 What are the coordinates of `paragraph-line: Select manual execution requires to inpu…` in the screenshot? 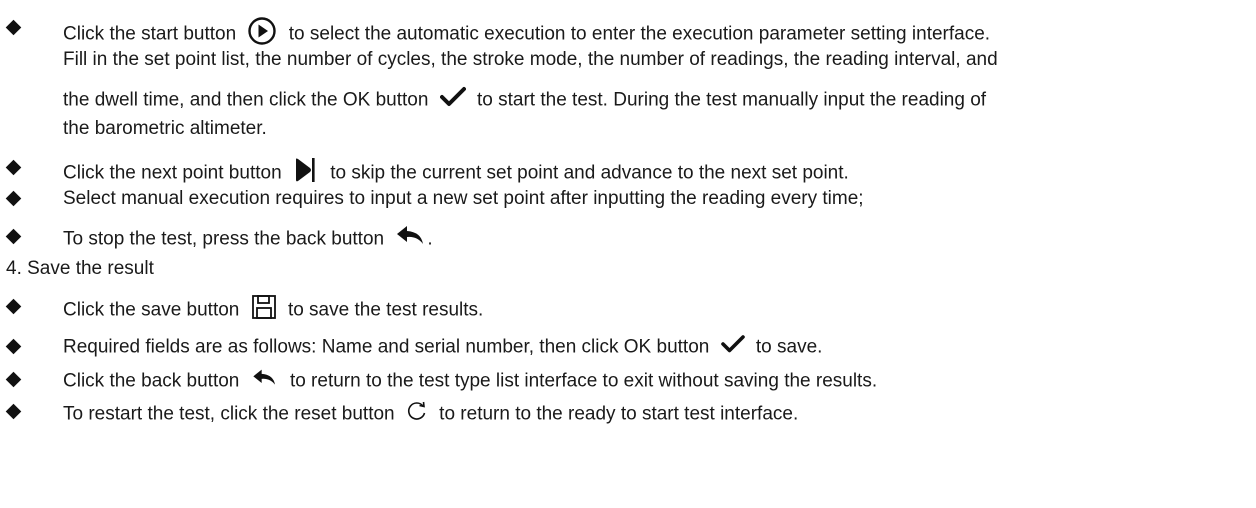 It's located at (463, 198).